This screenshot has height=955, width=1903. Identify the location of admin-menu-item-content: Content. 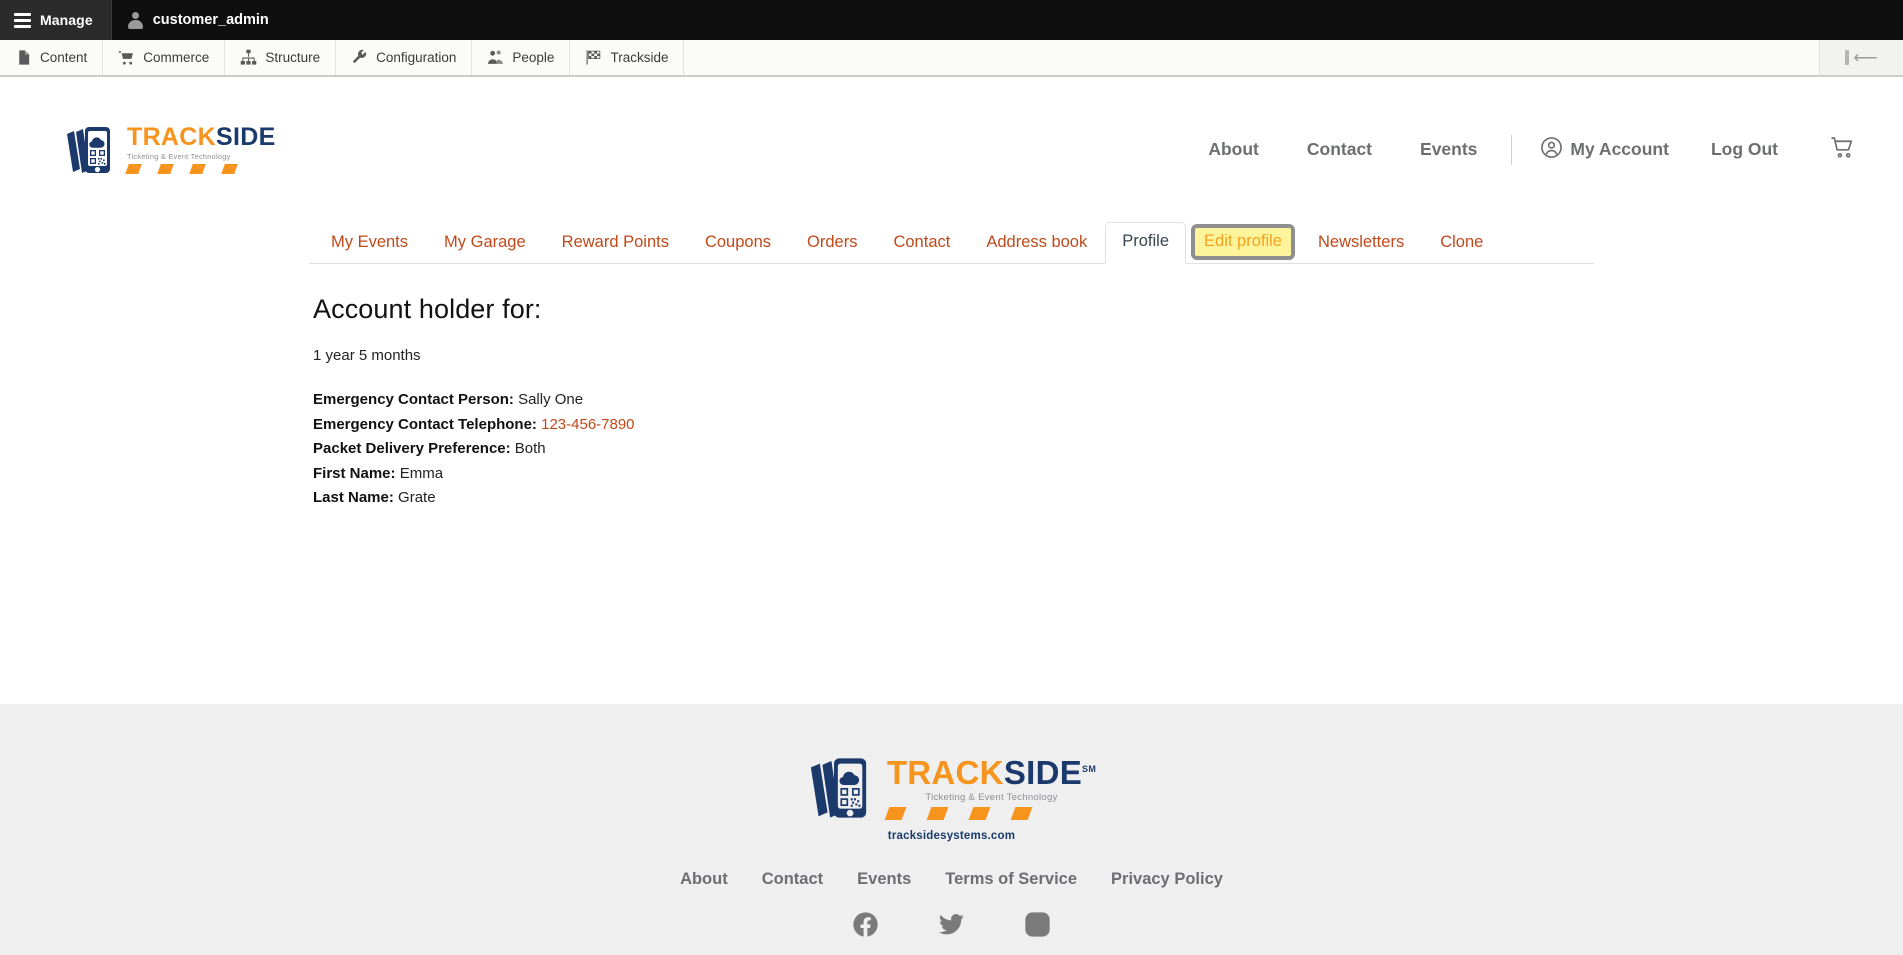
(52, 57).